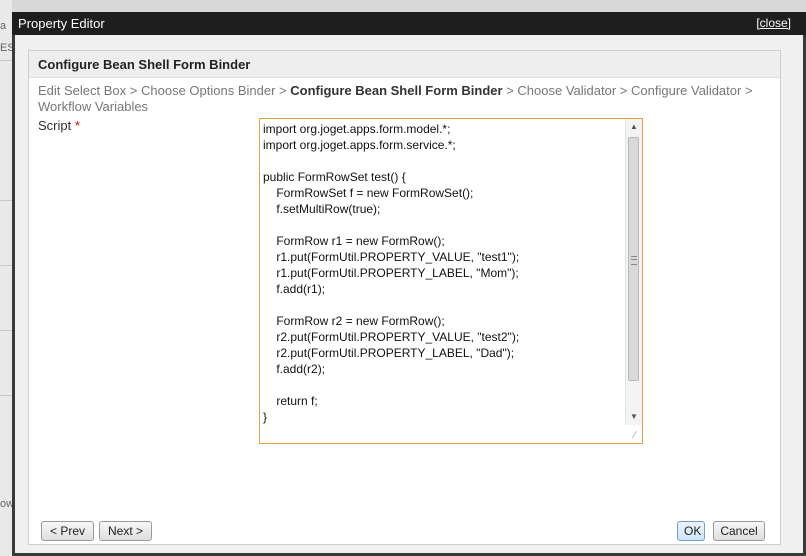 Image resolution: width=806 pixels, height=556 pixels. I want to click on grip-icon, so click(634, 260).